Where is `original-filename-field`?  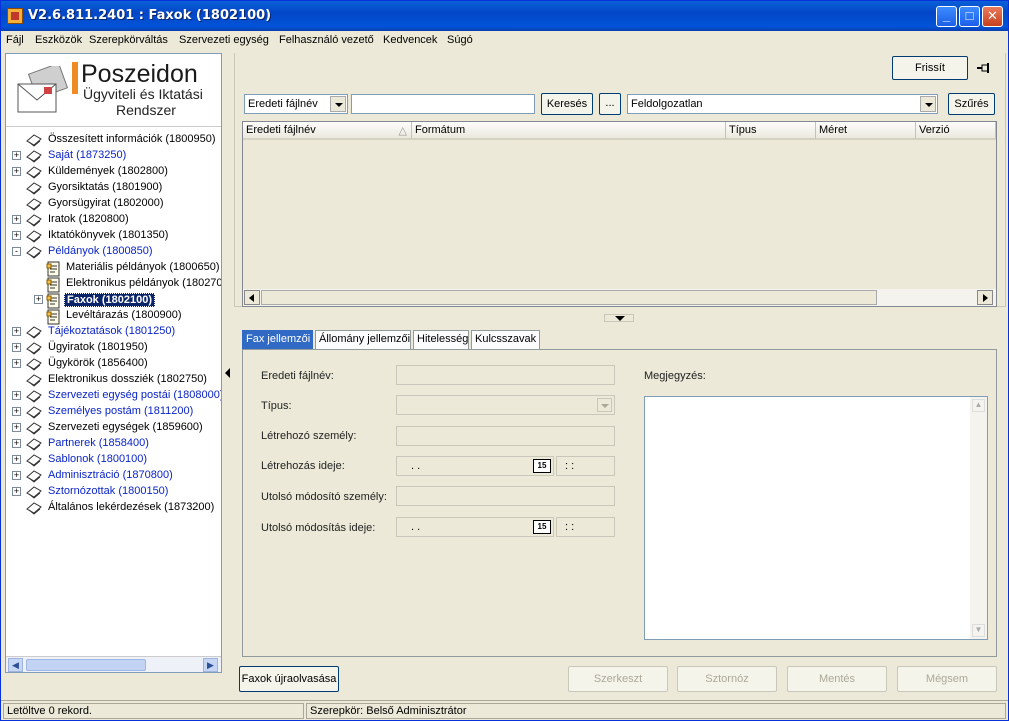
original-filename-field is located at coordinates (505, 375).